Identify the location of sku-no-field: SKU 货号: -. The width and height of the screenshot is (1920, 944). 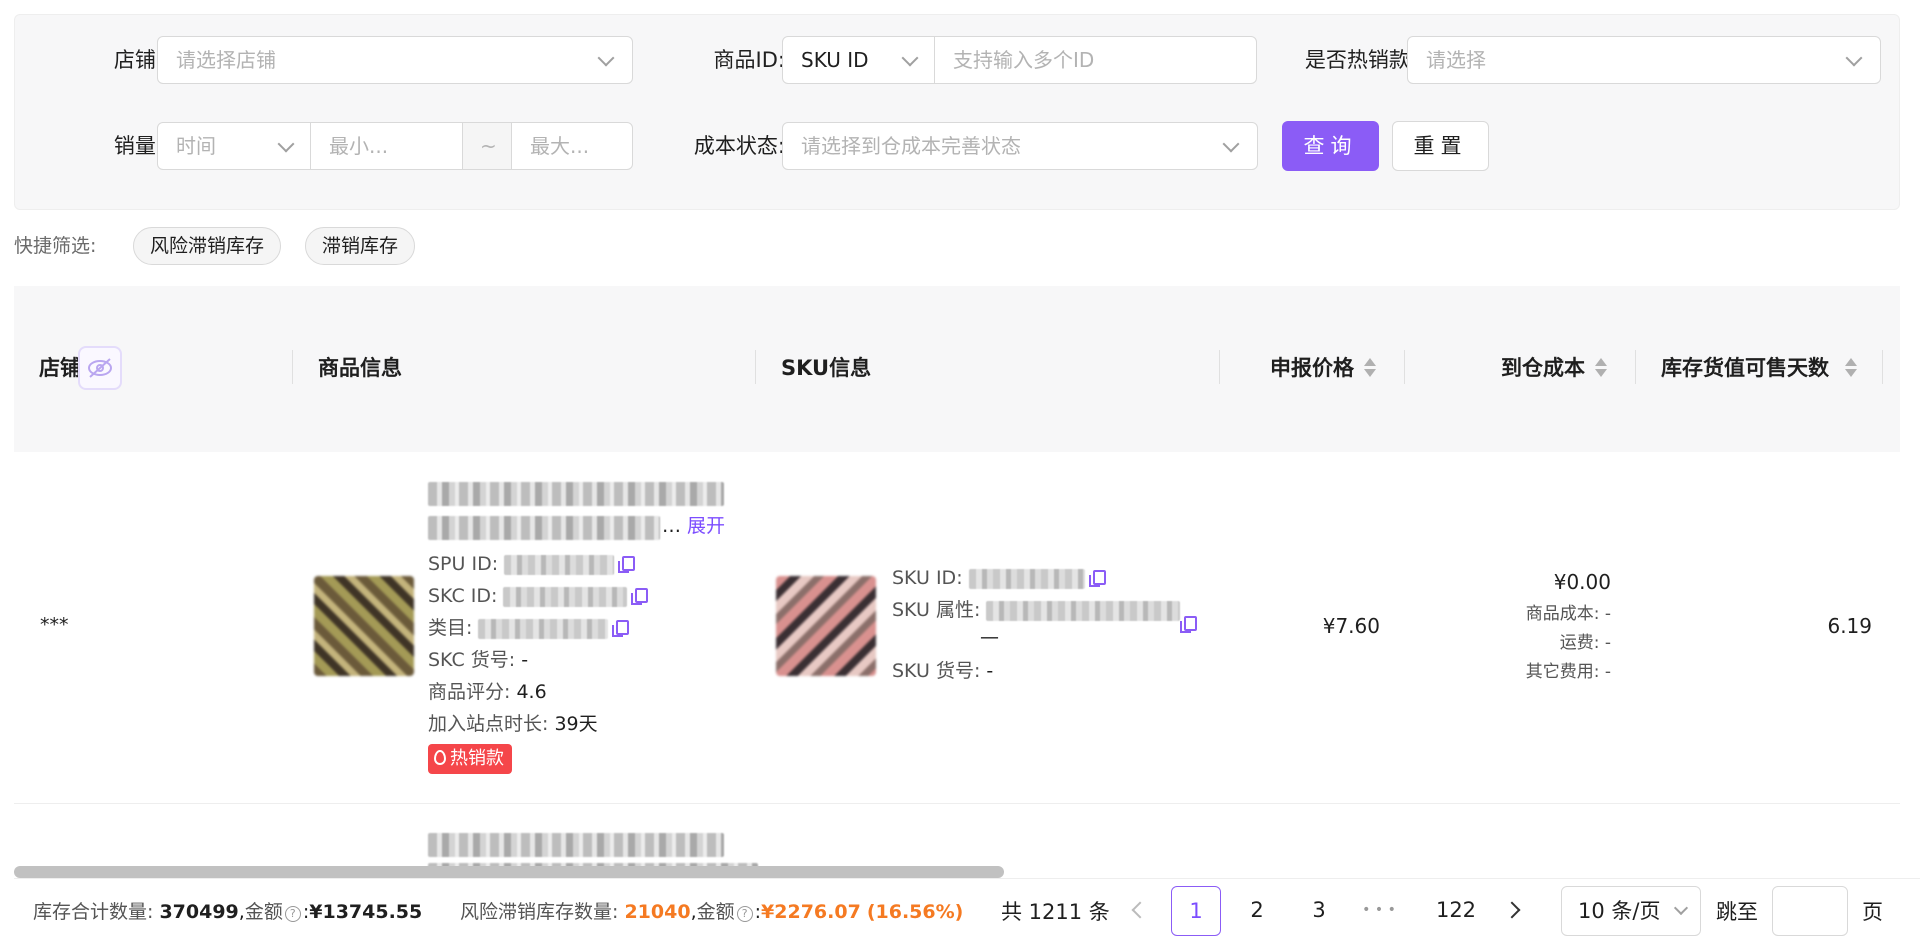
(943, 671).